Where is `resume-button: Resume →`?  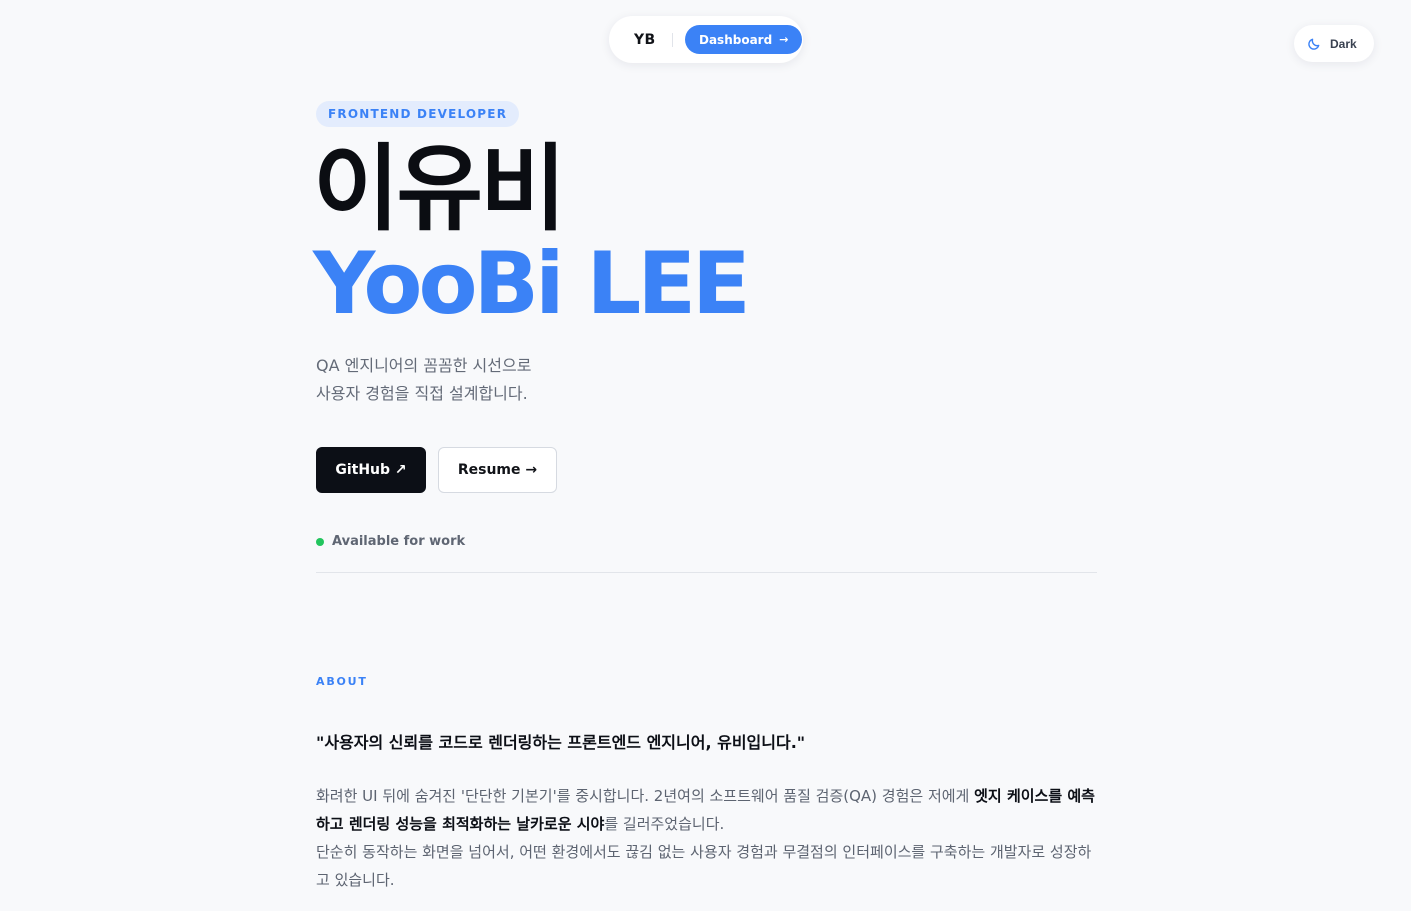
resume-button: Resume → is located at coordinates (497, 470).